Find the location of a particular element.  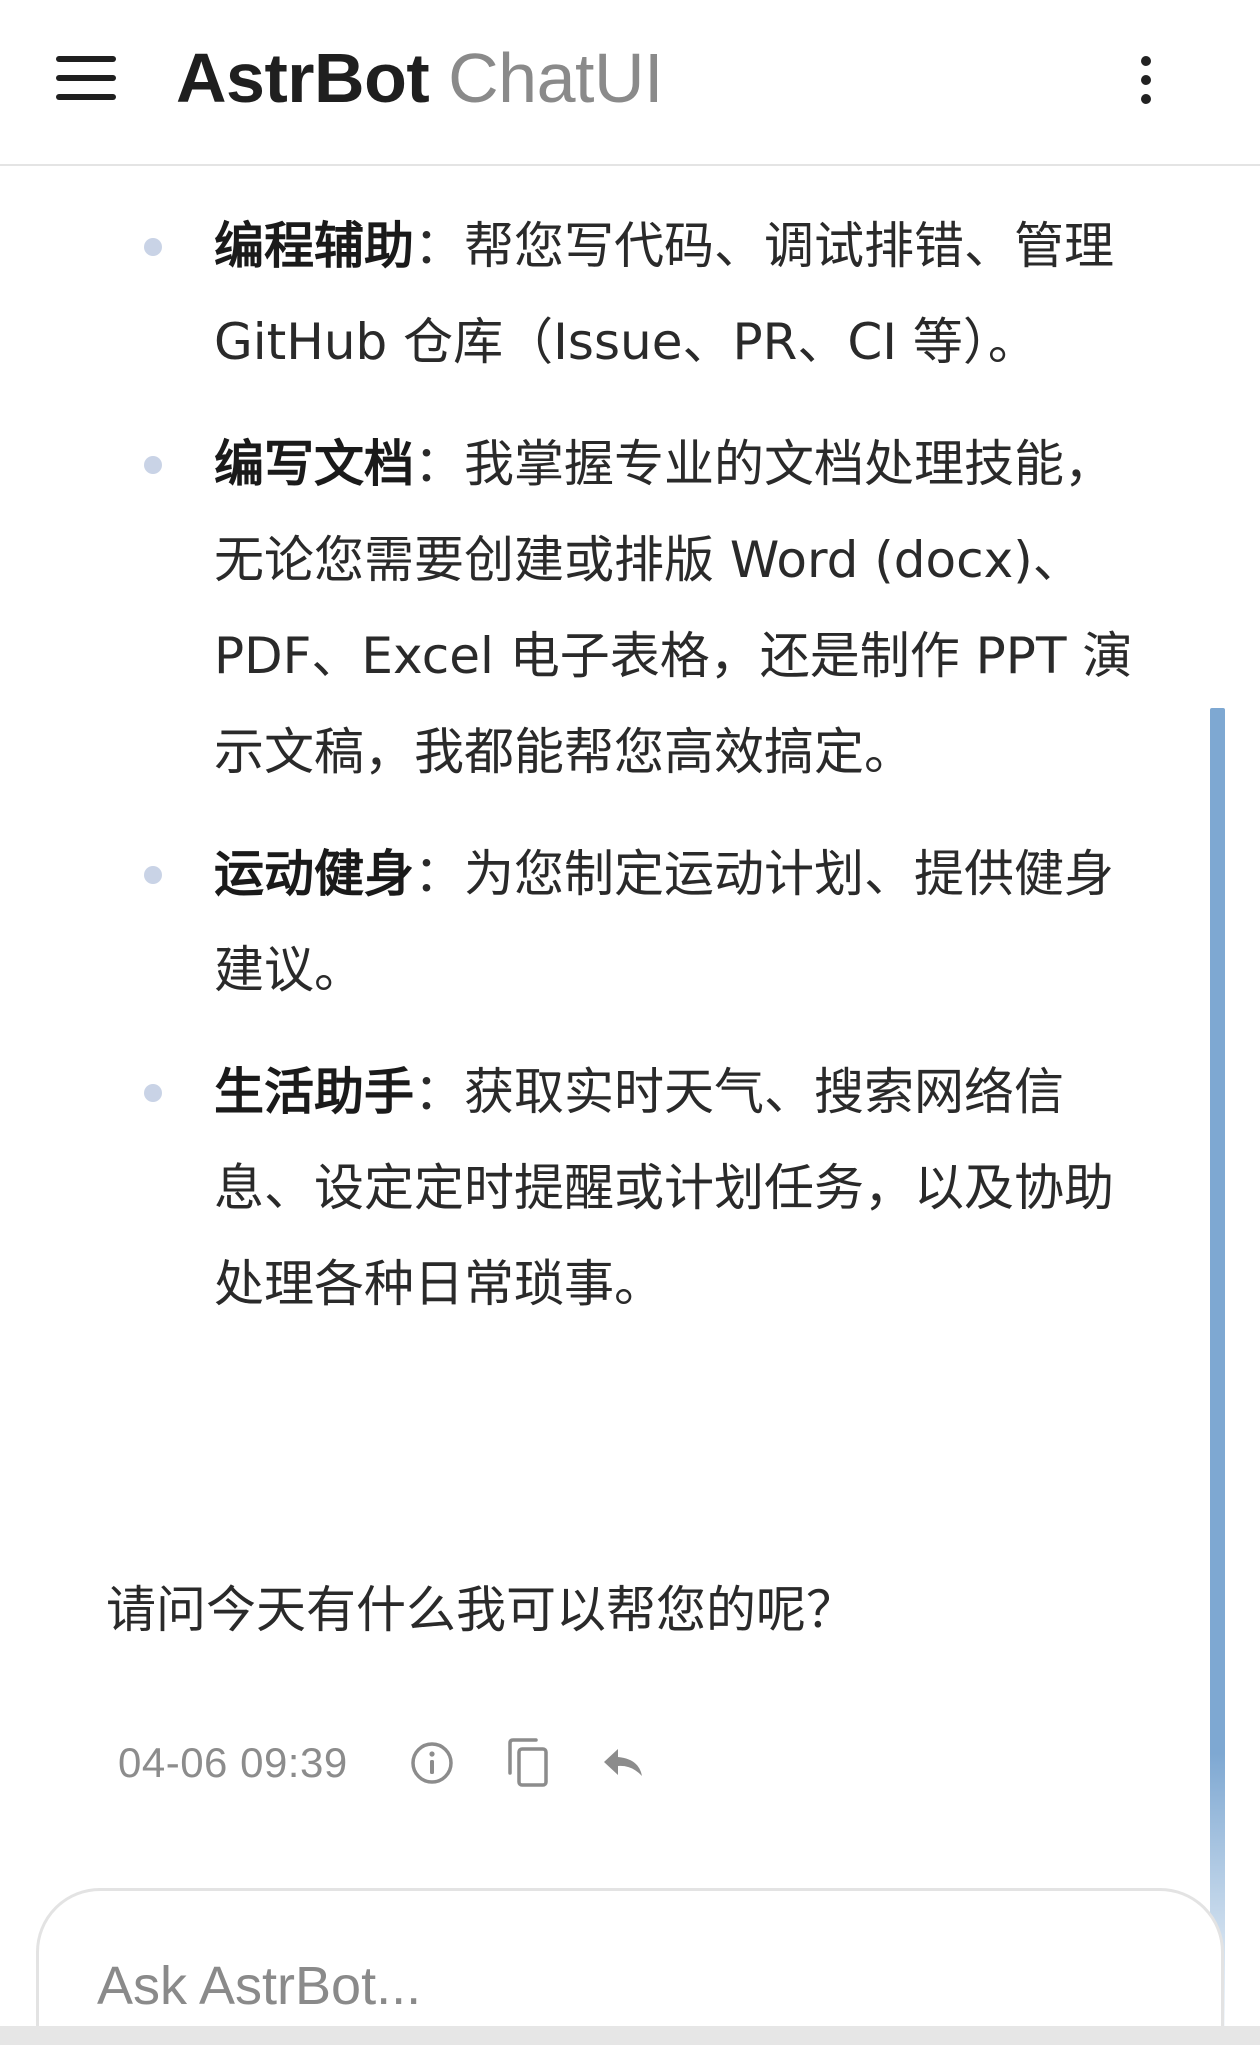

skill-name: 运动健身 is located at coordinates (314, 874).